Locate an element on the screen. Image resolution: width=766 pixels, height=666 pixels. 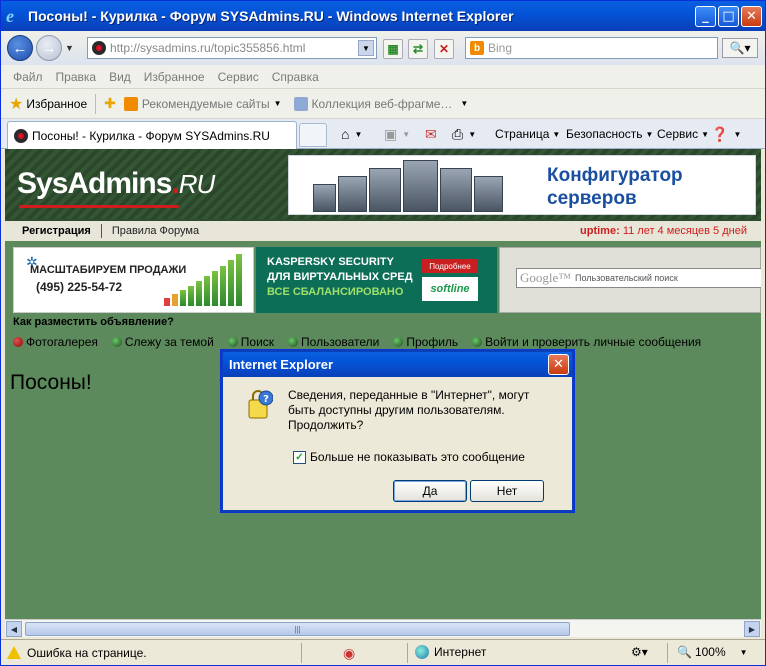
favorites-button: Избранное is located at coordinates (56, 104).